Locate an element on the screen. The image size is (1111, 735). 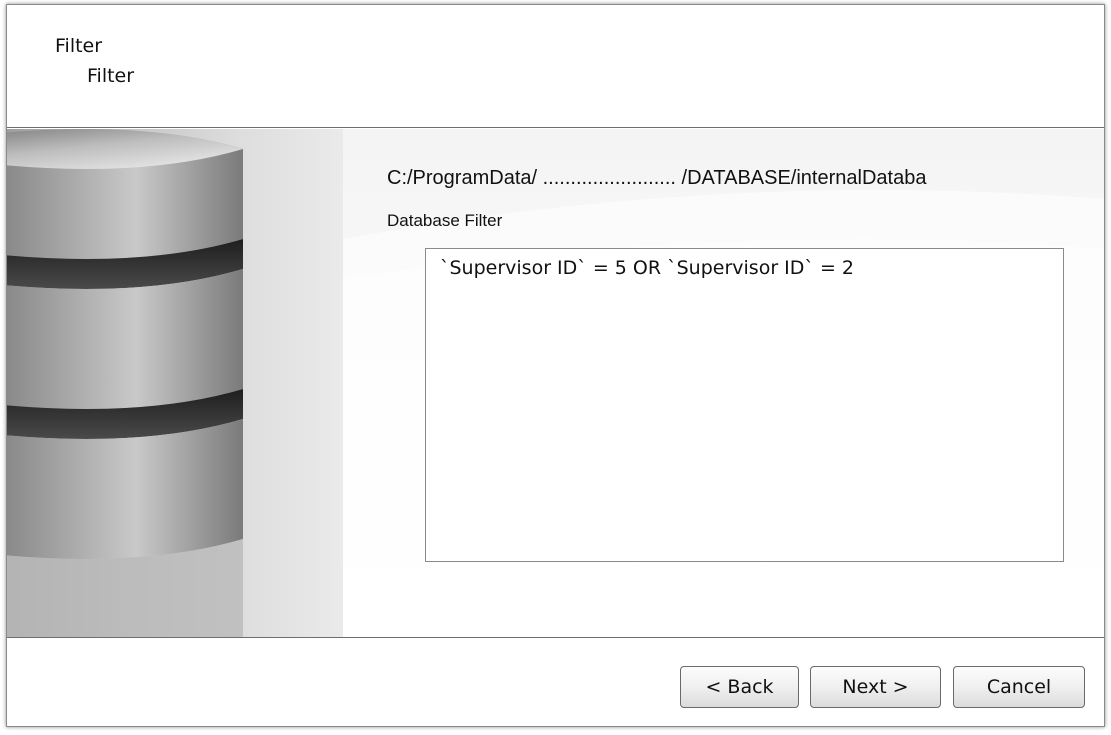
next-button: Next > is located at coordinates (875, 687).